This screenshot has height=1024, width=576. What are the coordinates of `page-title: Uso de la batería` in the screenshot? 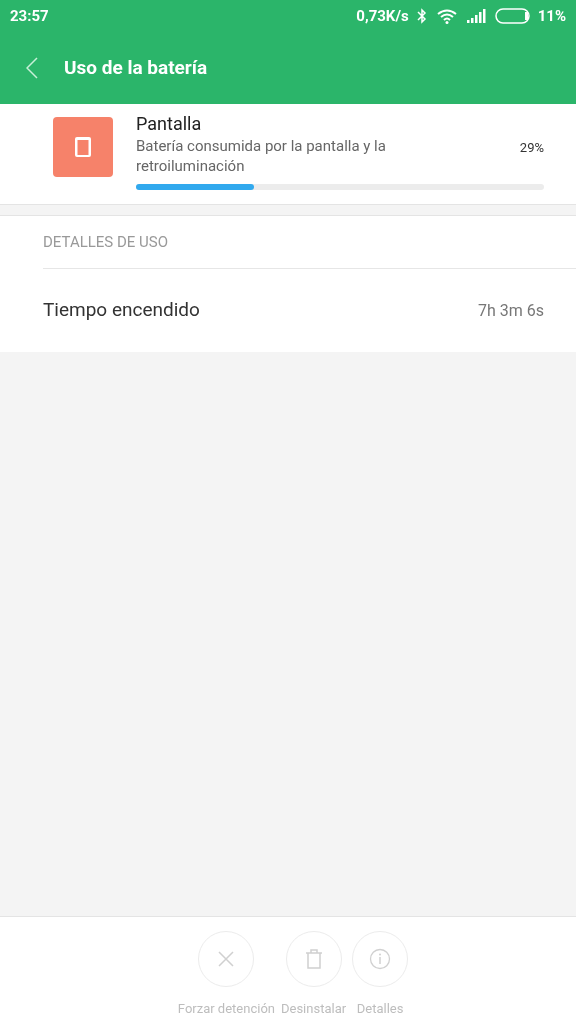 It's located at (136, 67).